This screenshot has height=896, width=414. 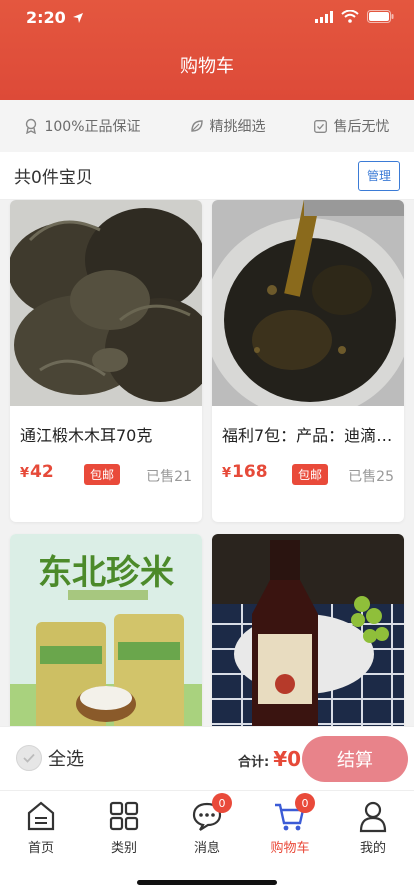 I want to click on tab-category: 类别, so click(x=124, y=829).